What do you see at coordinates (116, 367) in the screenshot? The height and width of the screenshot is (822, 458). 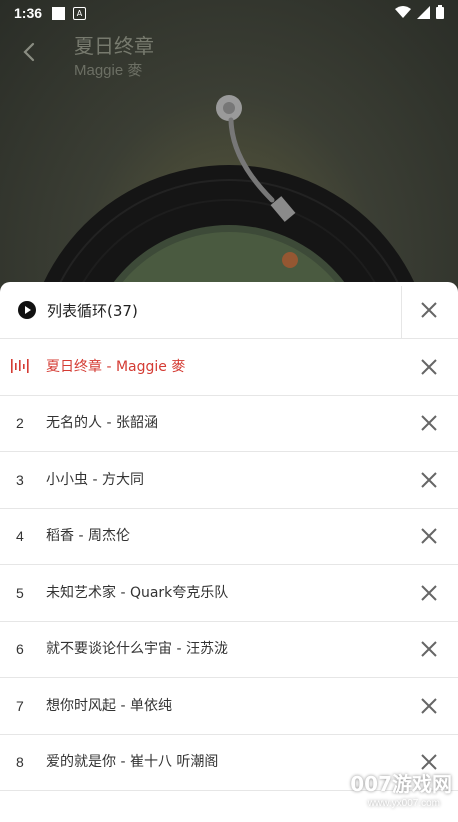 I see `playlist-item-text: 夏日终章 - Maggie 麥` at bounding box center [116, 367].